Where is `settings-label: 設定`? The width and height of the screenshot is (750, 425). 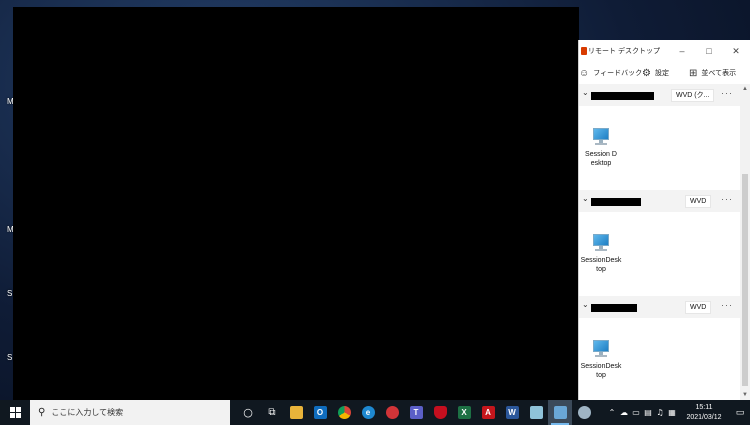 settings-label: 設定 is located at coordinates (661, 73).